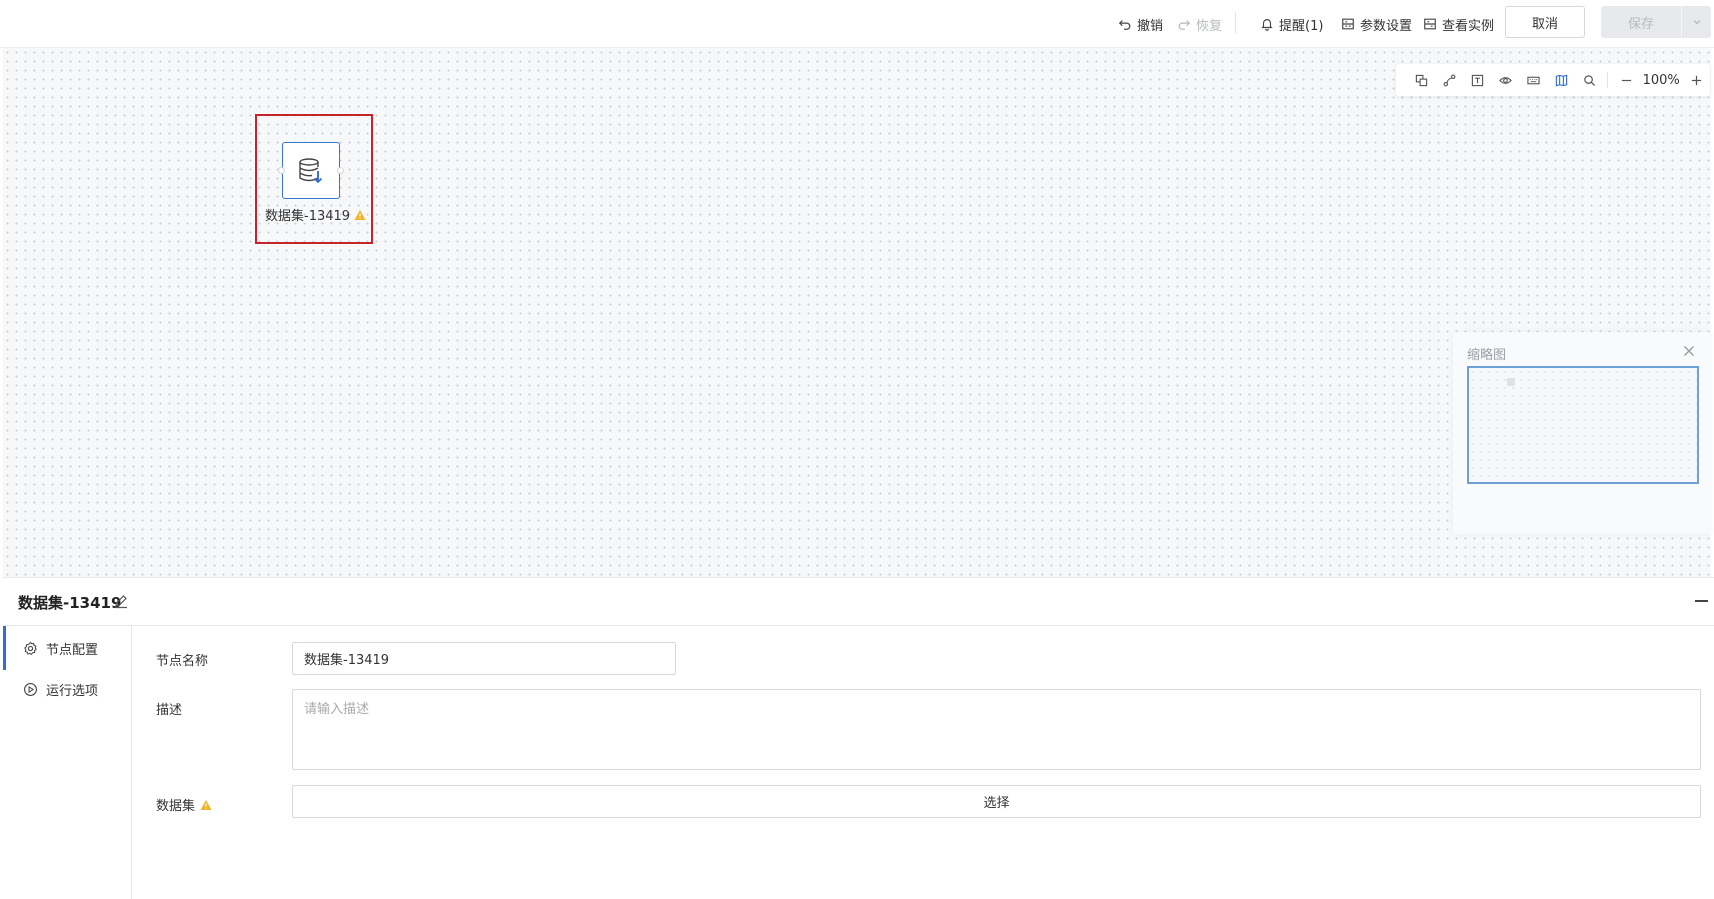 The width and height of the screenshot is (1714, 899). Describe the element at coordinates (1589, 80) in the screenshot. I see `search-icon` at that location.